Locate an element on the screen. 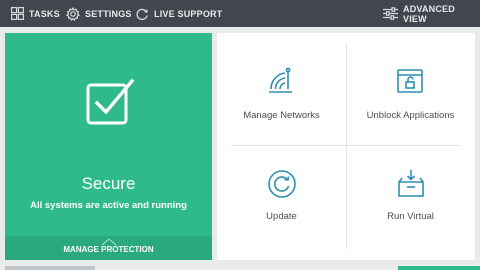  advanced-view-label: ADVANCED VIEW is located at coordinates (429, 13).